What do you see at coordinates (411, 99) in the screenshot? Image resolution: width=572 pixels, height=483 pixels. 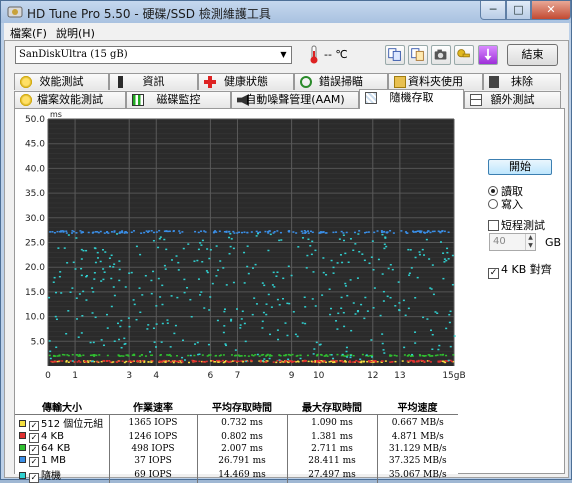 I see `tab-random-access: 隨機存取` at bounding box center [411, 99].